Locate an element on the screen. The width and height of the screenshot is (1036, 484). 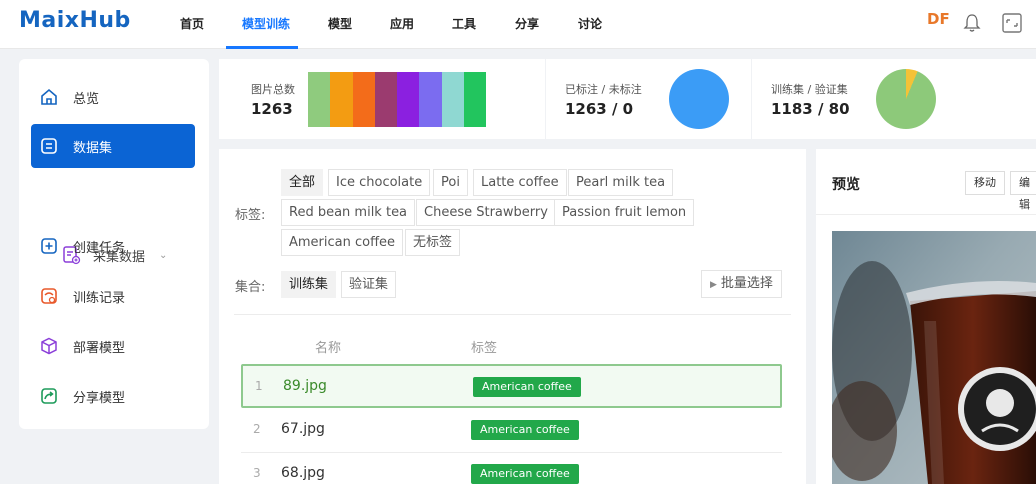
sidebar: 总览 数据集 采集数据 ⌄ 创建任务 训练记录 部署模型 分享模型 is located at coordinates (114, 244).